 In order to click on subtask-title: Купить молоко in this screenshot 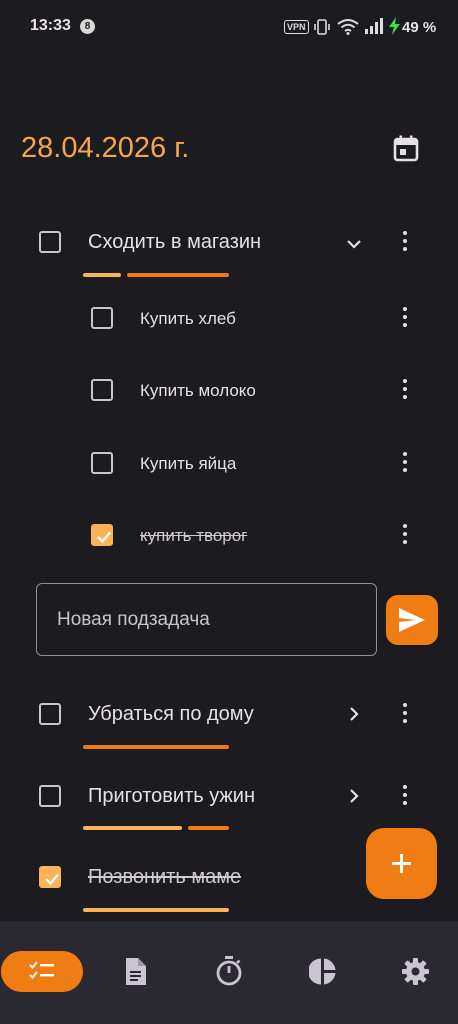, I will do `click(198, 391)`.